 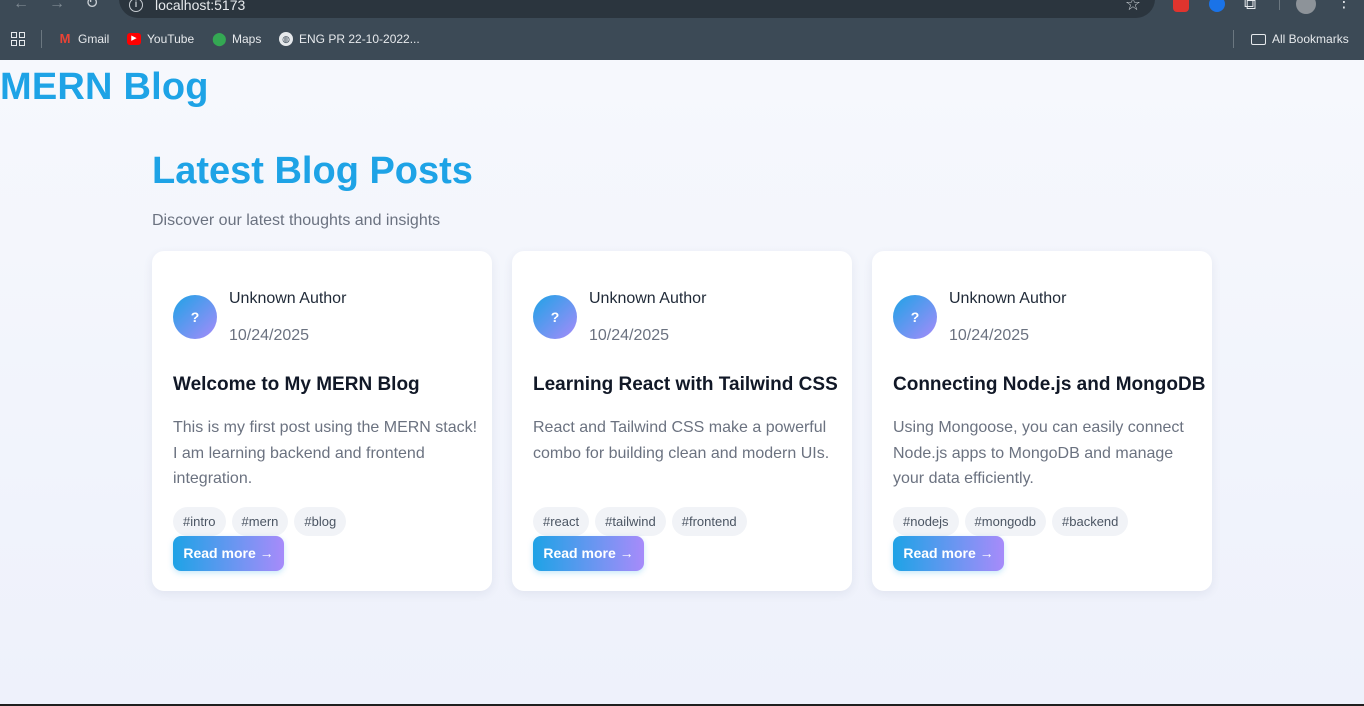 I want to click on post-tags: #intro #mern #blog, so click(x=260, y=521).